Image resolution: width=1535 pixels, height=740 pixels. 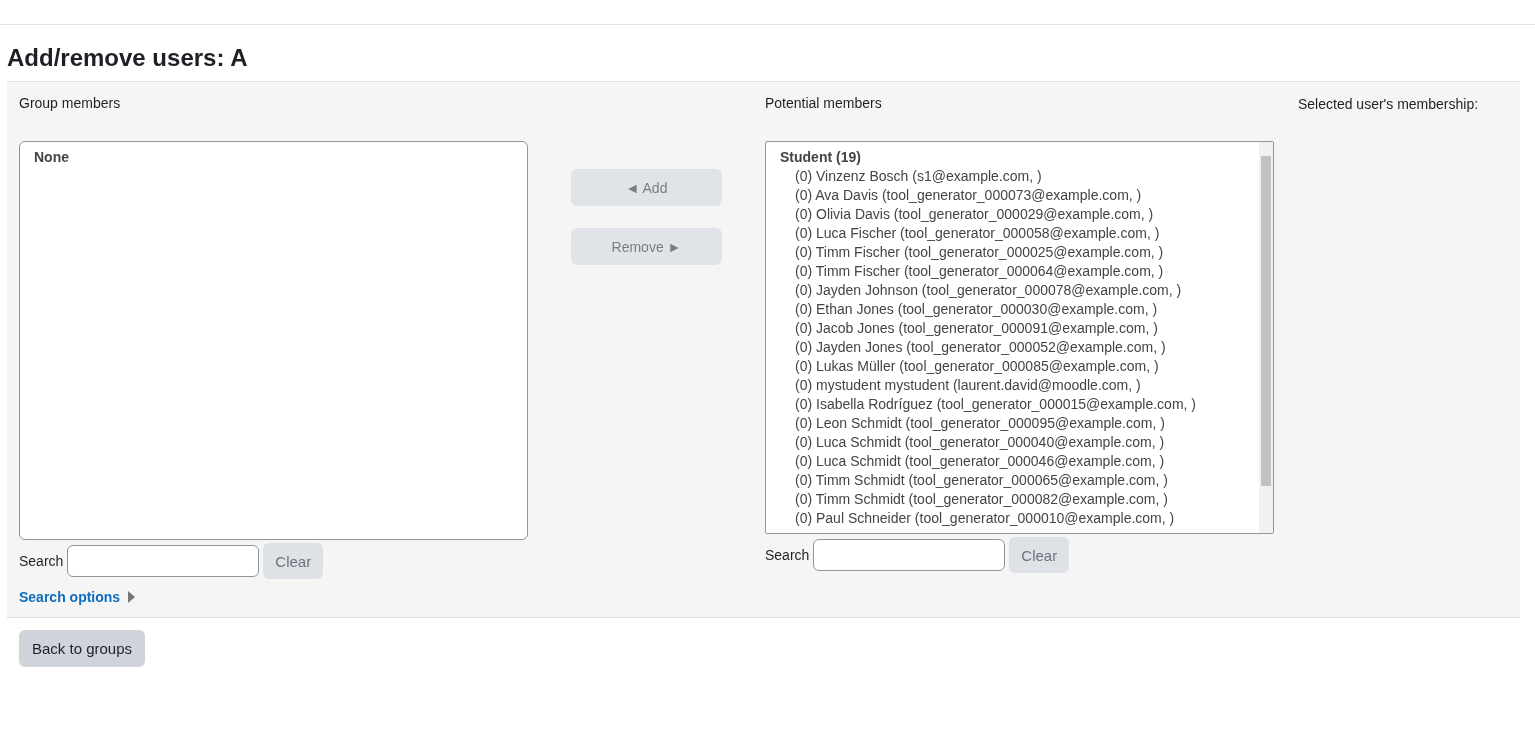 What do you see at coordinates (1012, 214) in the screenshot?
I see `list-option: (0) Olivia Davis (tool_generator_000029@example.com, )` at bounding box center [1012, 214].